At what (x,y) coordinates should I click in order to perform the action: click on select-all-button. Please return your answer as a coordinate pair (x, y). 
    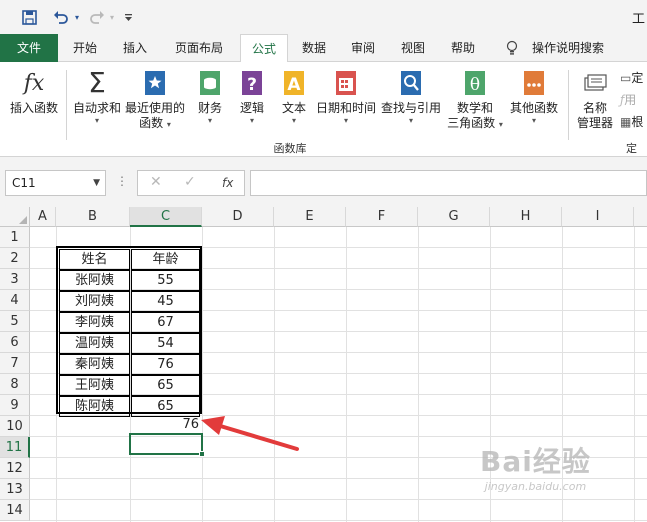
    Looking at the image, I should click on (15, 217).